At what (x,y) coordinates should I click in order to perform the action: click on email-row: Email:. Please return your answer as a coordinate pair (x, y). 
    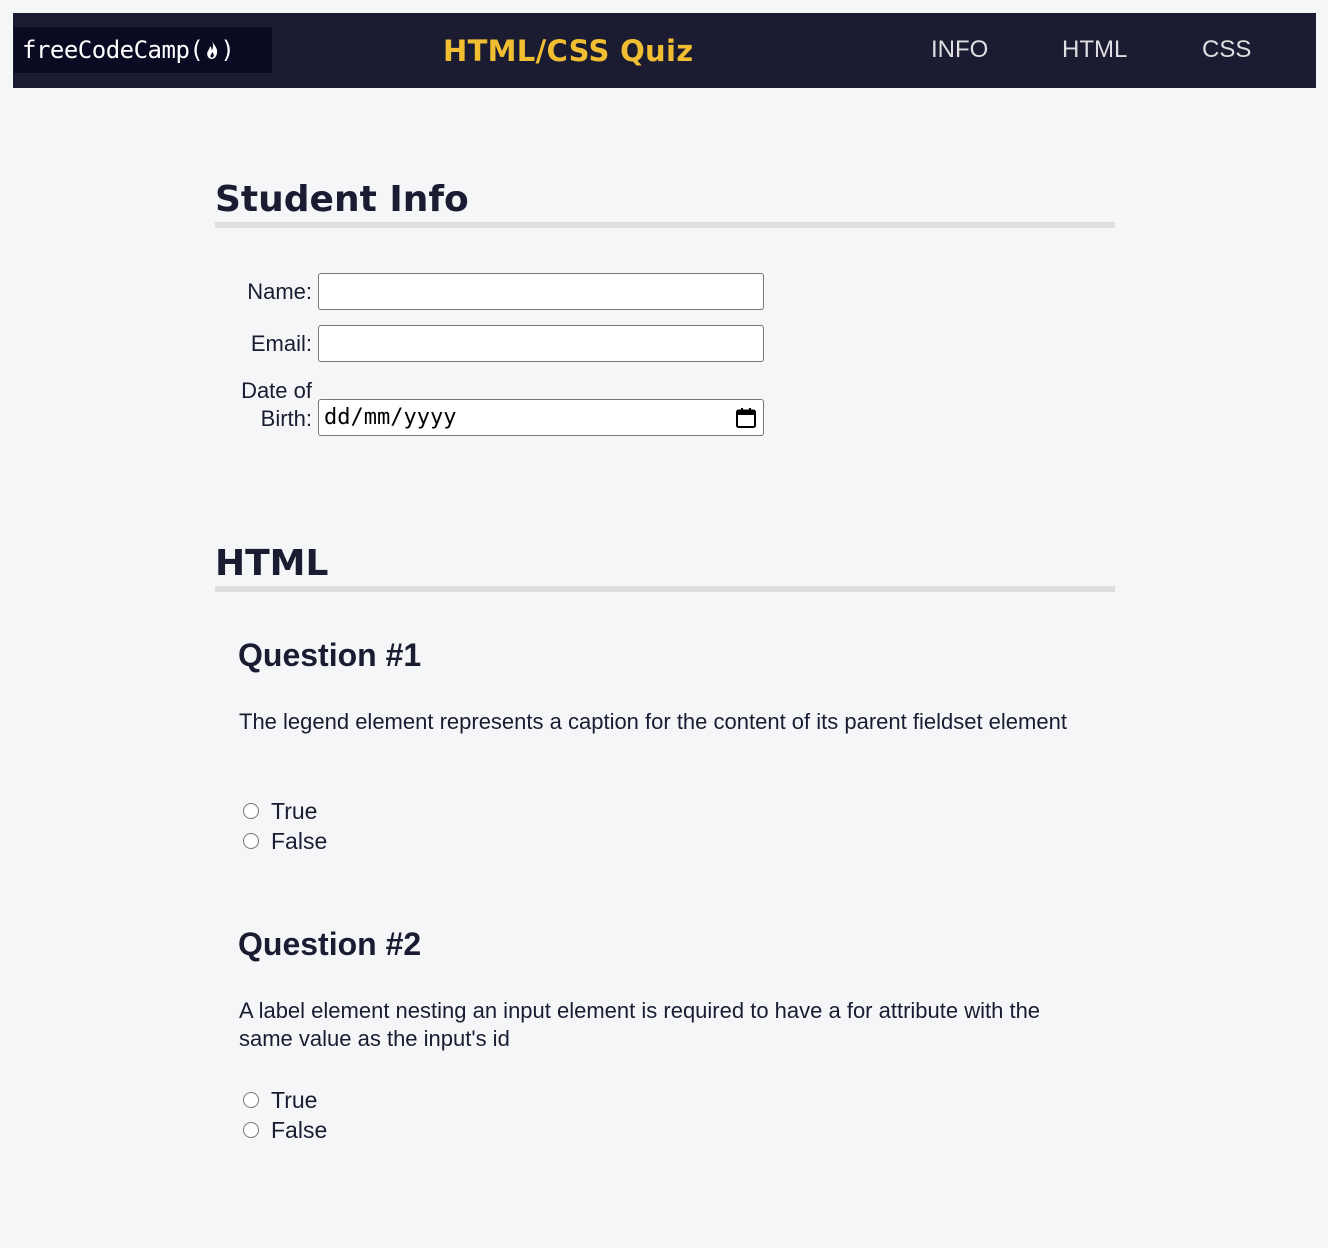
    Looking at the image, I should click on (489, 343).